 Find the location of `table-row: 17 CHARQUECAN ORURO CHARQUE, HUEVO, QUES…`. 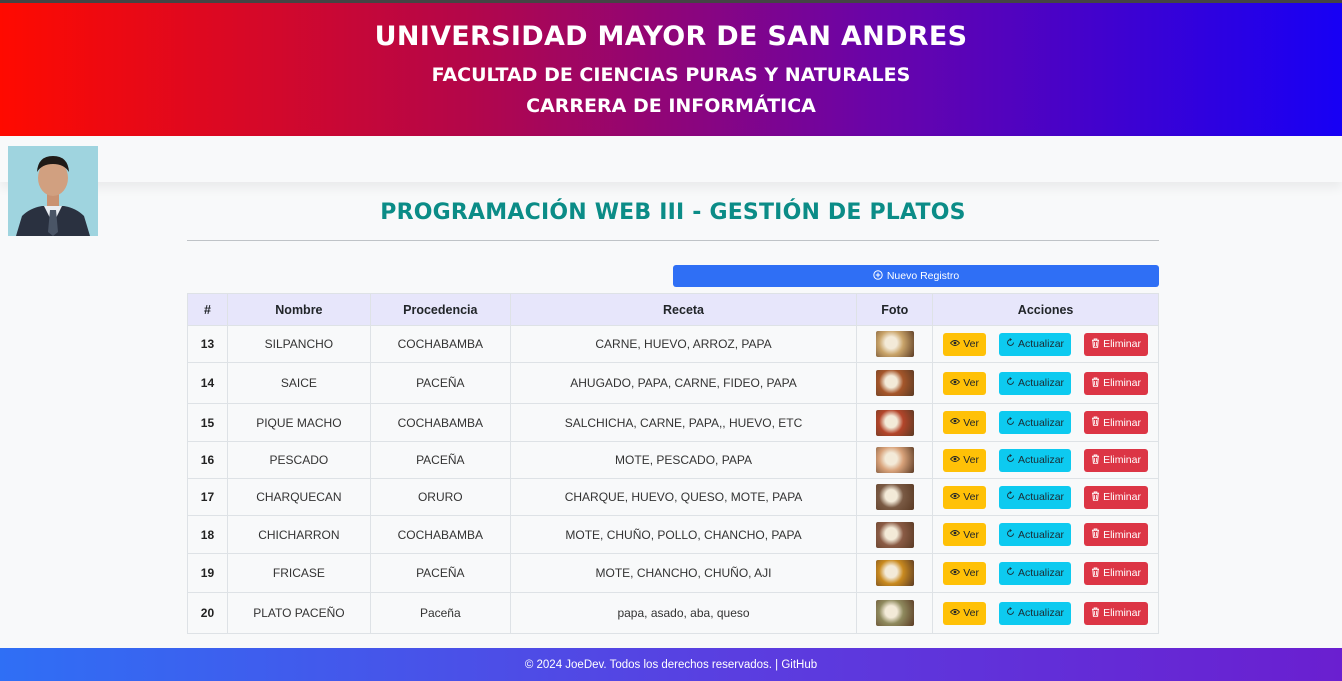

table-row: 17 CHARQUECAN ORURO CHARQUE, HUEVO, QUES… is located at coordinates (673, 497).